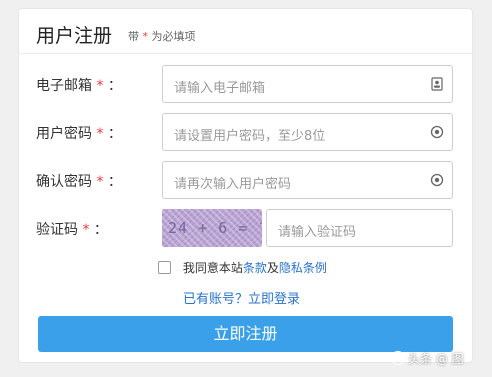 This screenshot has height=377, width=492. I want to click on agreement-prefix: 我同意本站, so click(212, 268).